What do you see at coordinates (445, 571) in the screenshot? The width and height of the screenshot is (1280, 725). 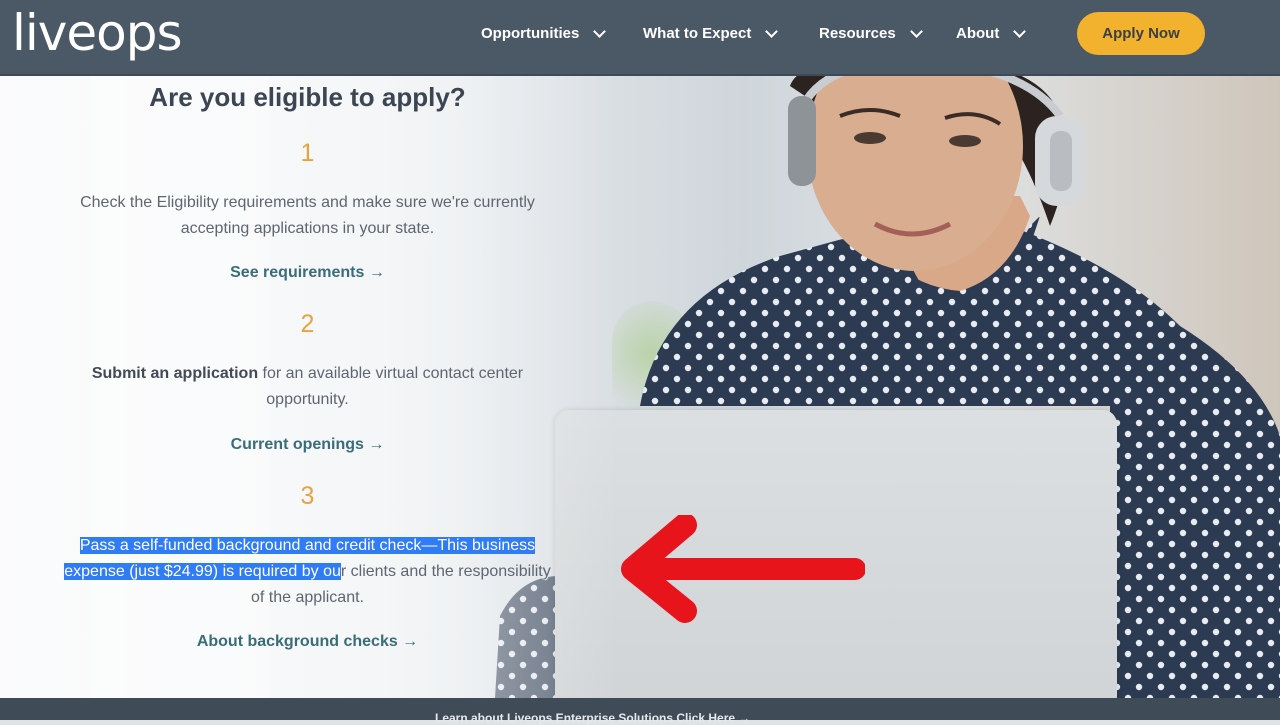 I see `step-3-line-2-rest: r clients and the responsibility` at bounding box center [445, 571].